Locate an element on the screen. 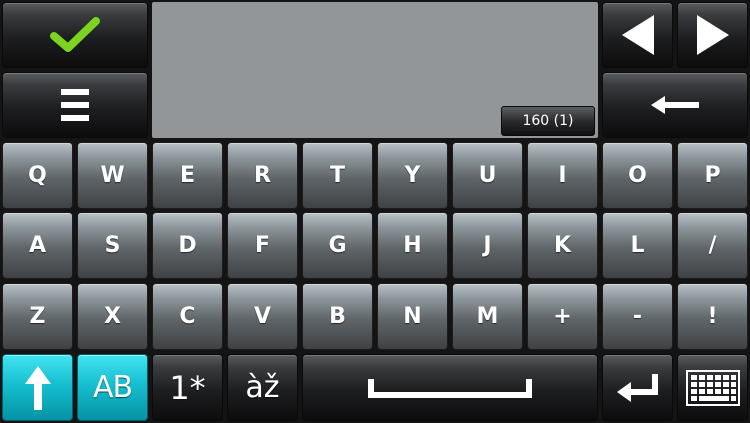  cursor-right-button is located at coordinates (712, 35).